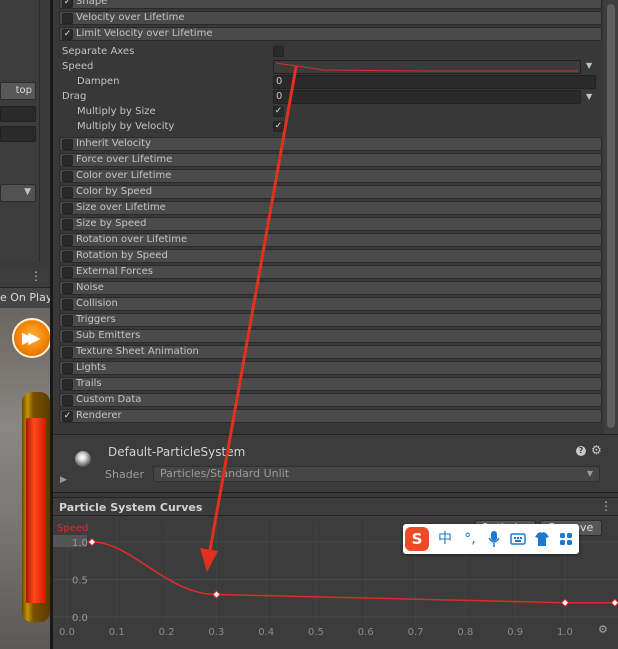 The image size is (618, 649). I want to click on module-label: Triggers, so click(96, 319).